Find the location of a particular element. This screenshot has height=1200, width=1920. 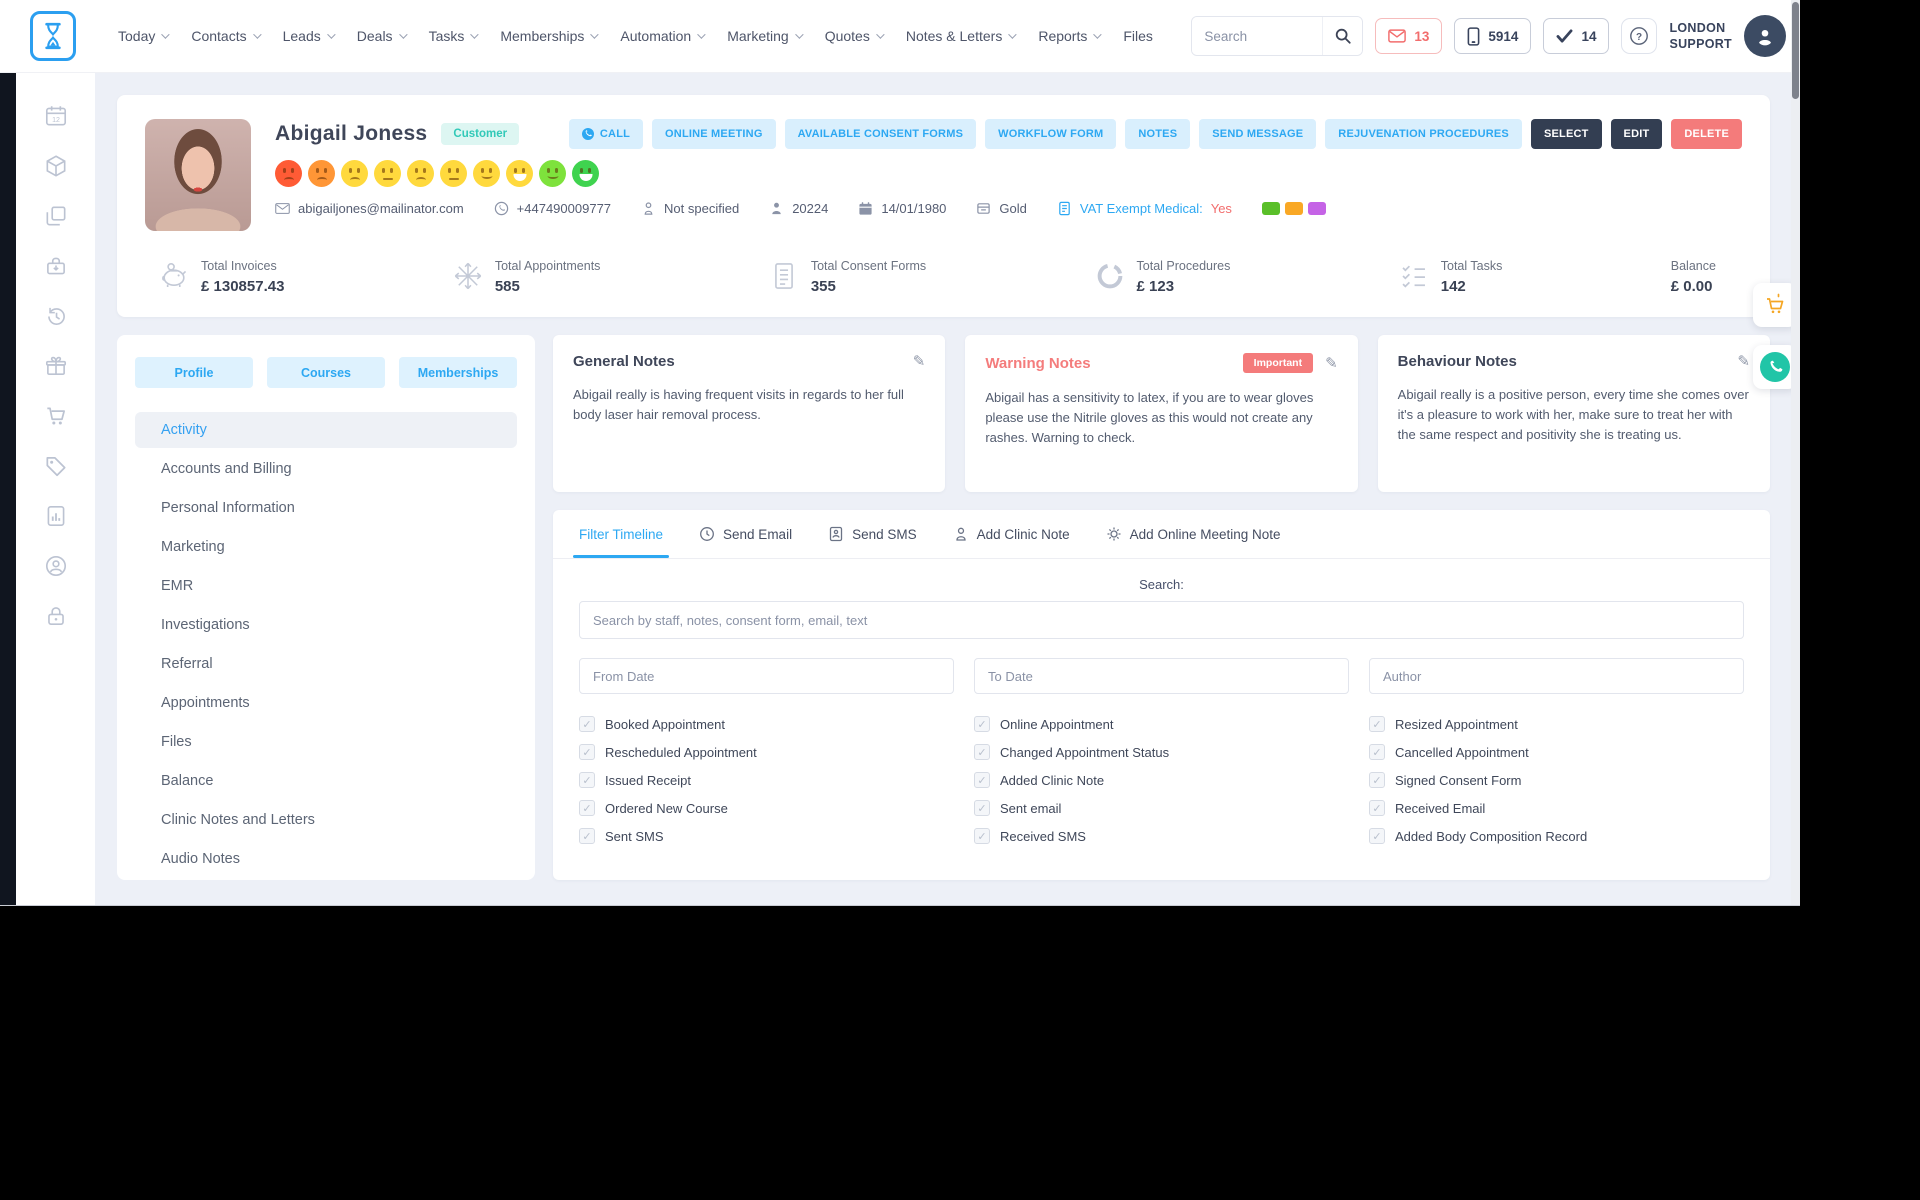

gift-icon is located at coordinates (56, 366).